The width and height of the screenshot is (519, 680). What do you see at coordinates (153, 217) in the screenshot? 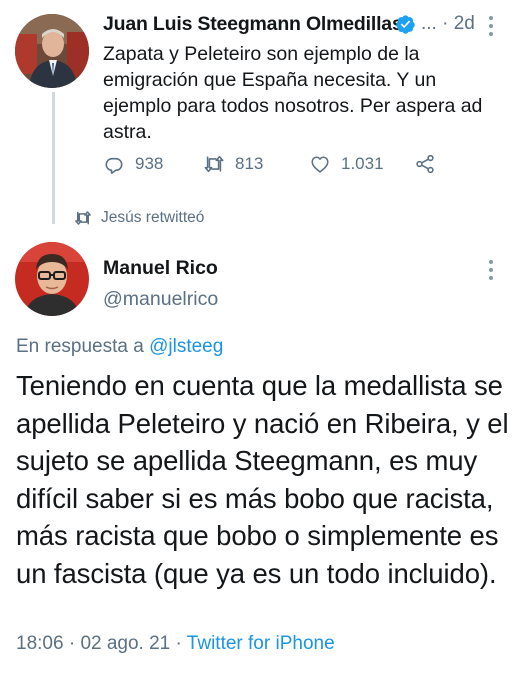
I see `retweet-notice-text: Jesús retwitteó` at bounding box center [153, 217].